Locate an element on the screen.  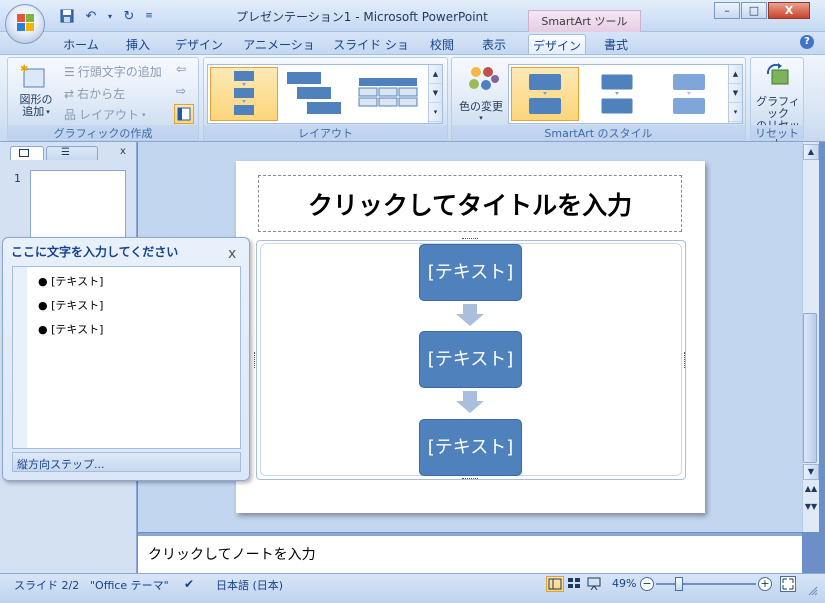
slide-sorter-icon is located at coordinates (575, 584).